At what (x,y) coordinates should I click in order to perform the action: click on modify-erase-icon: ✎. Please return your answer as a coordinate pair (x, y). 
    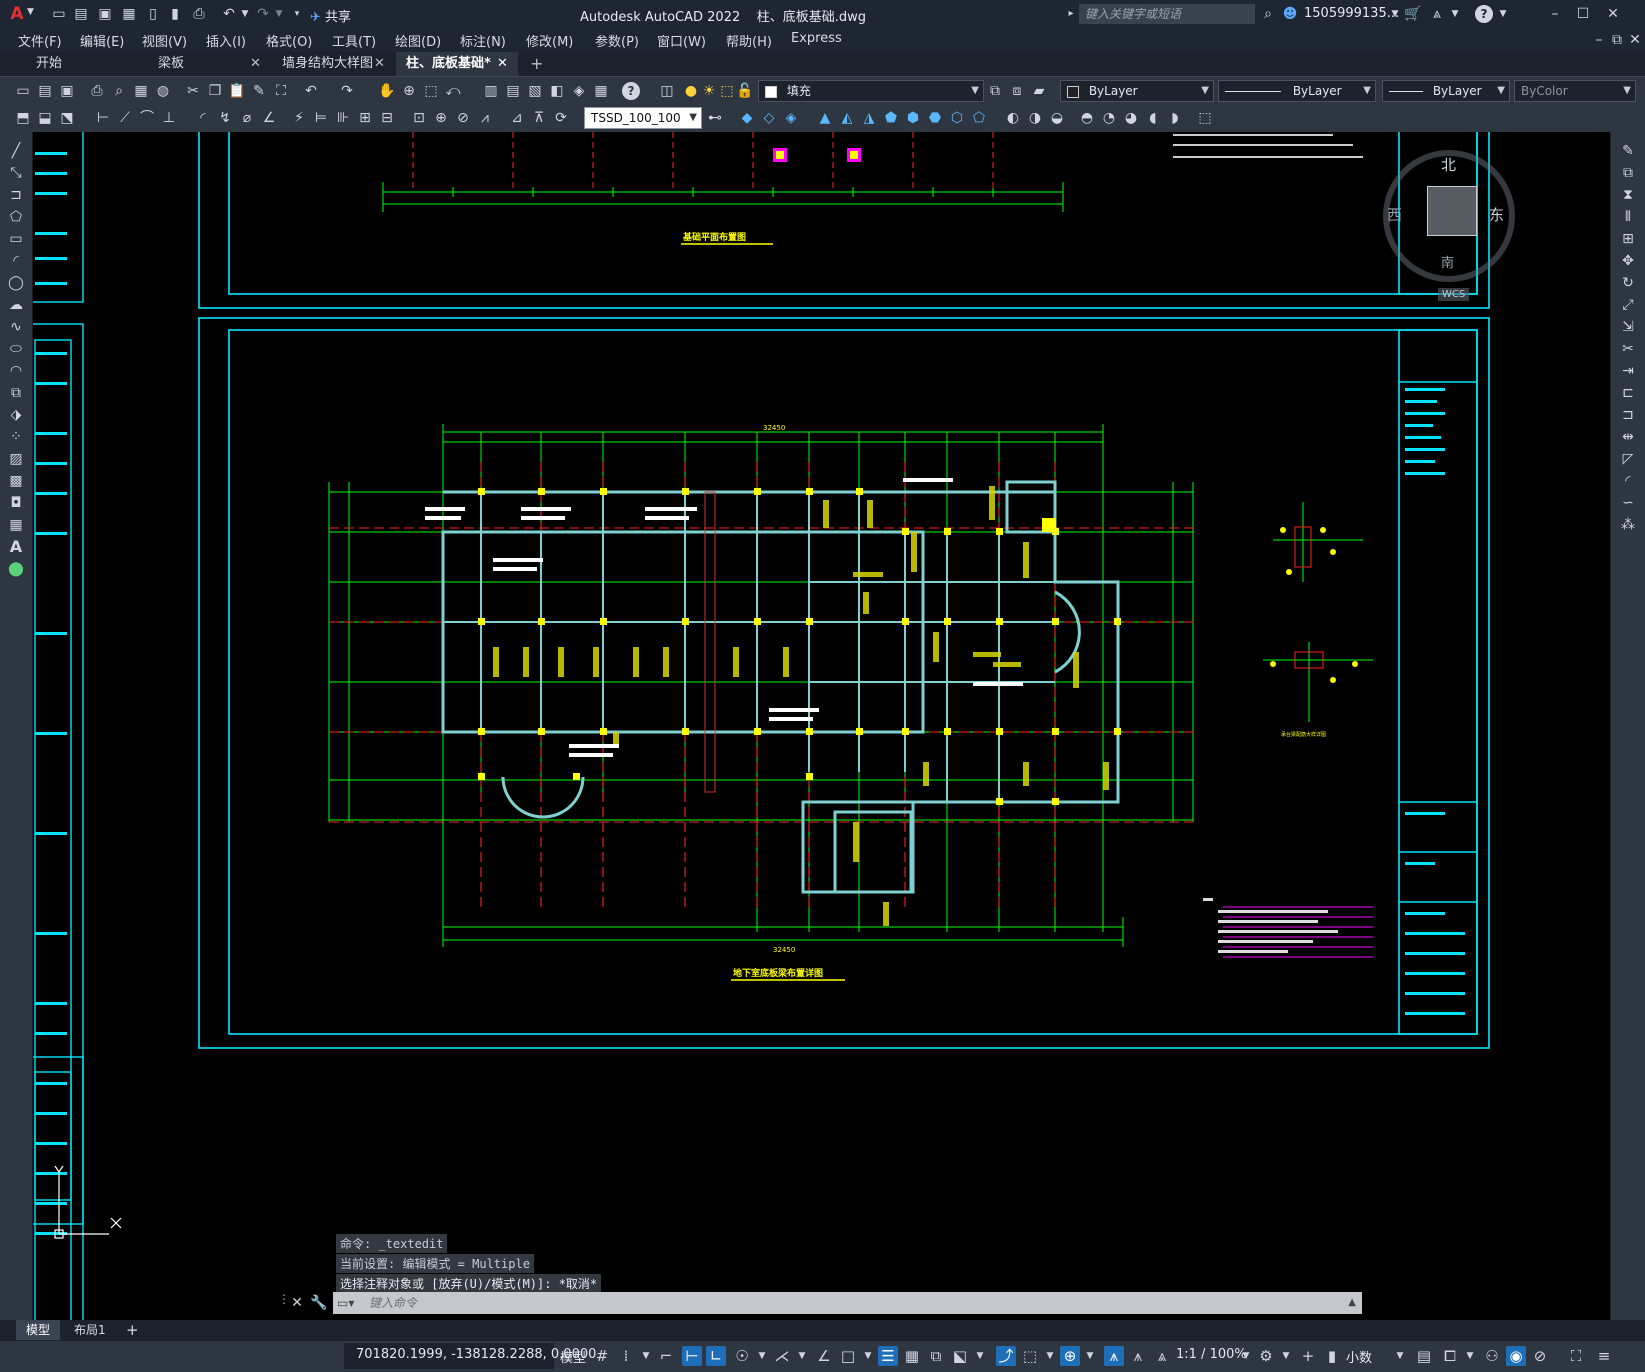
    Looking at the image, I should click on (1628, 151).